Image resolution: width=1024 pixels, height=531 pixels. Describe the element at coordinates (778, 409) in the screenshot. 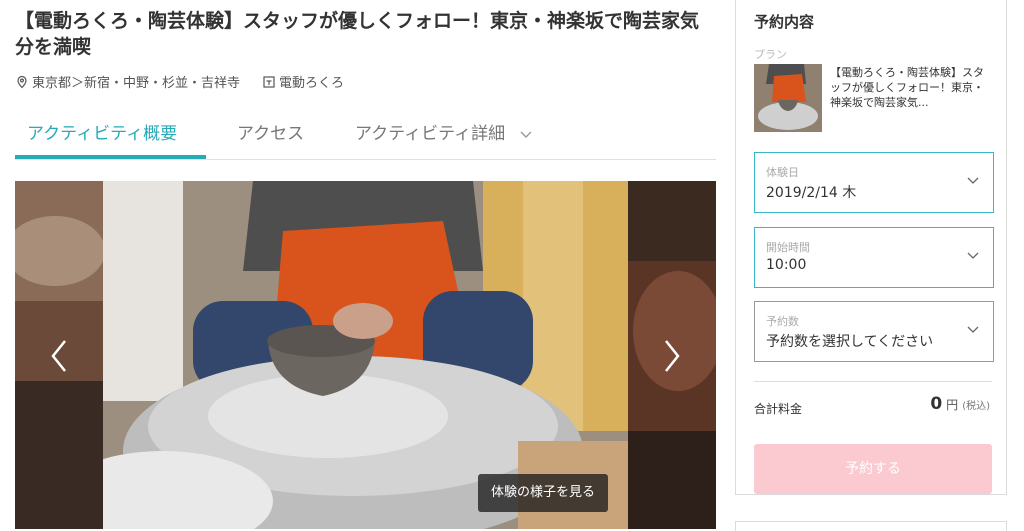

I see `total-label: 合計料金` at that location.